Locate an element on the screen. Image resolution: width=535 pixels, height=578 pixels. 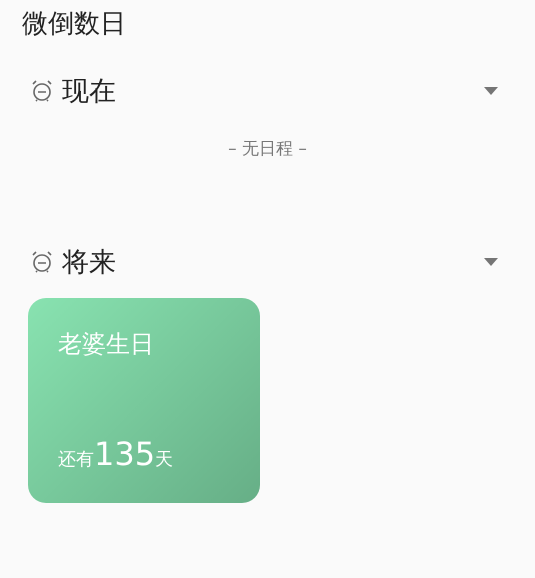
section-header: 将来 is located at coordinates (272, 262).